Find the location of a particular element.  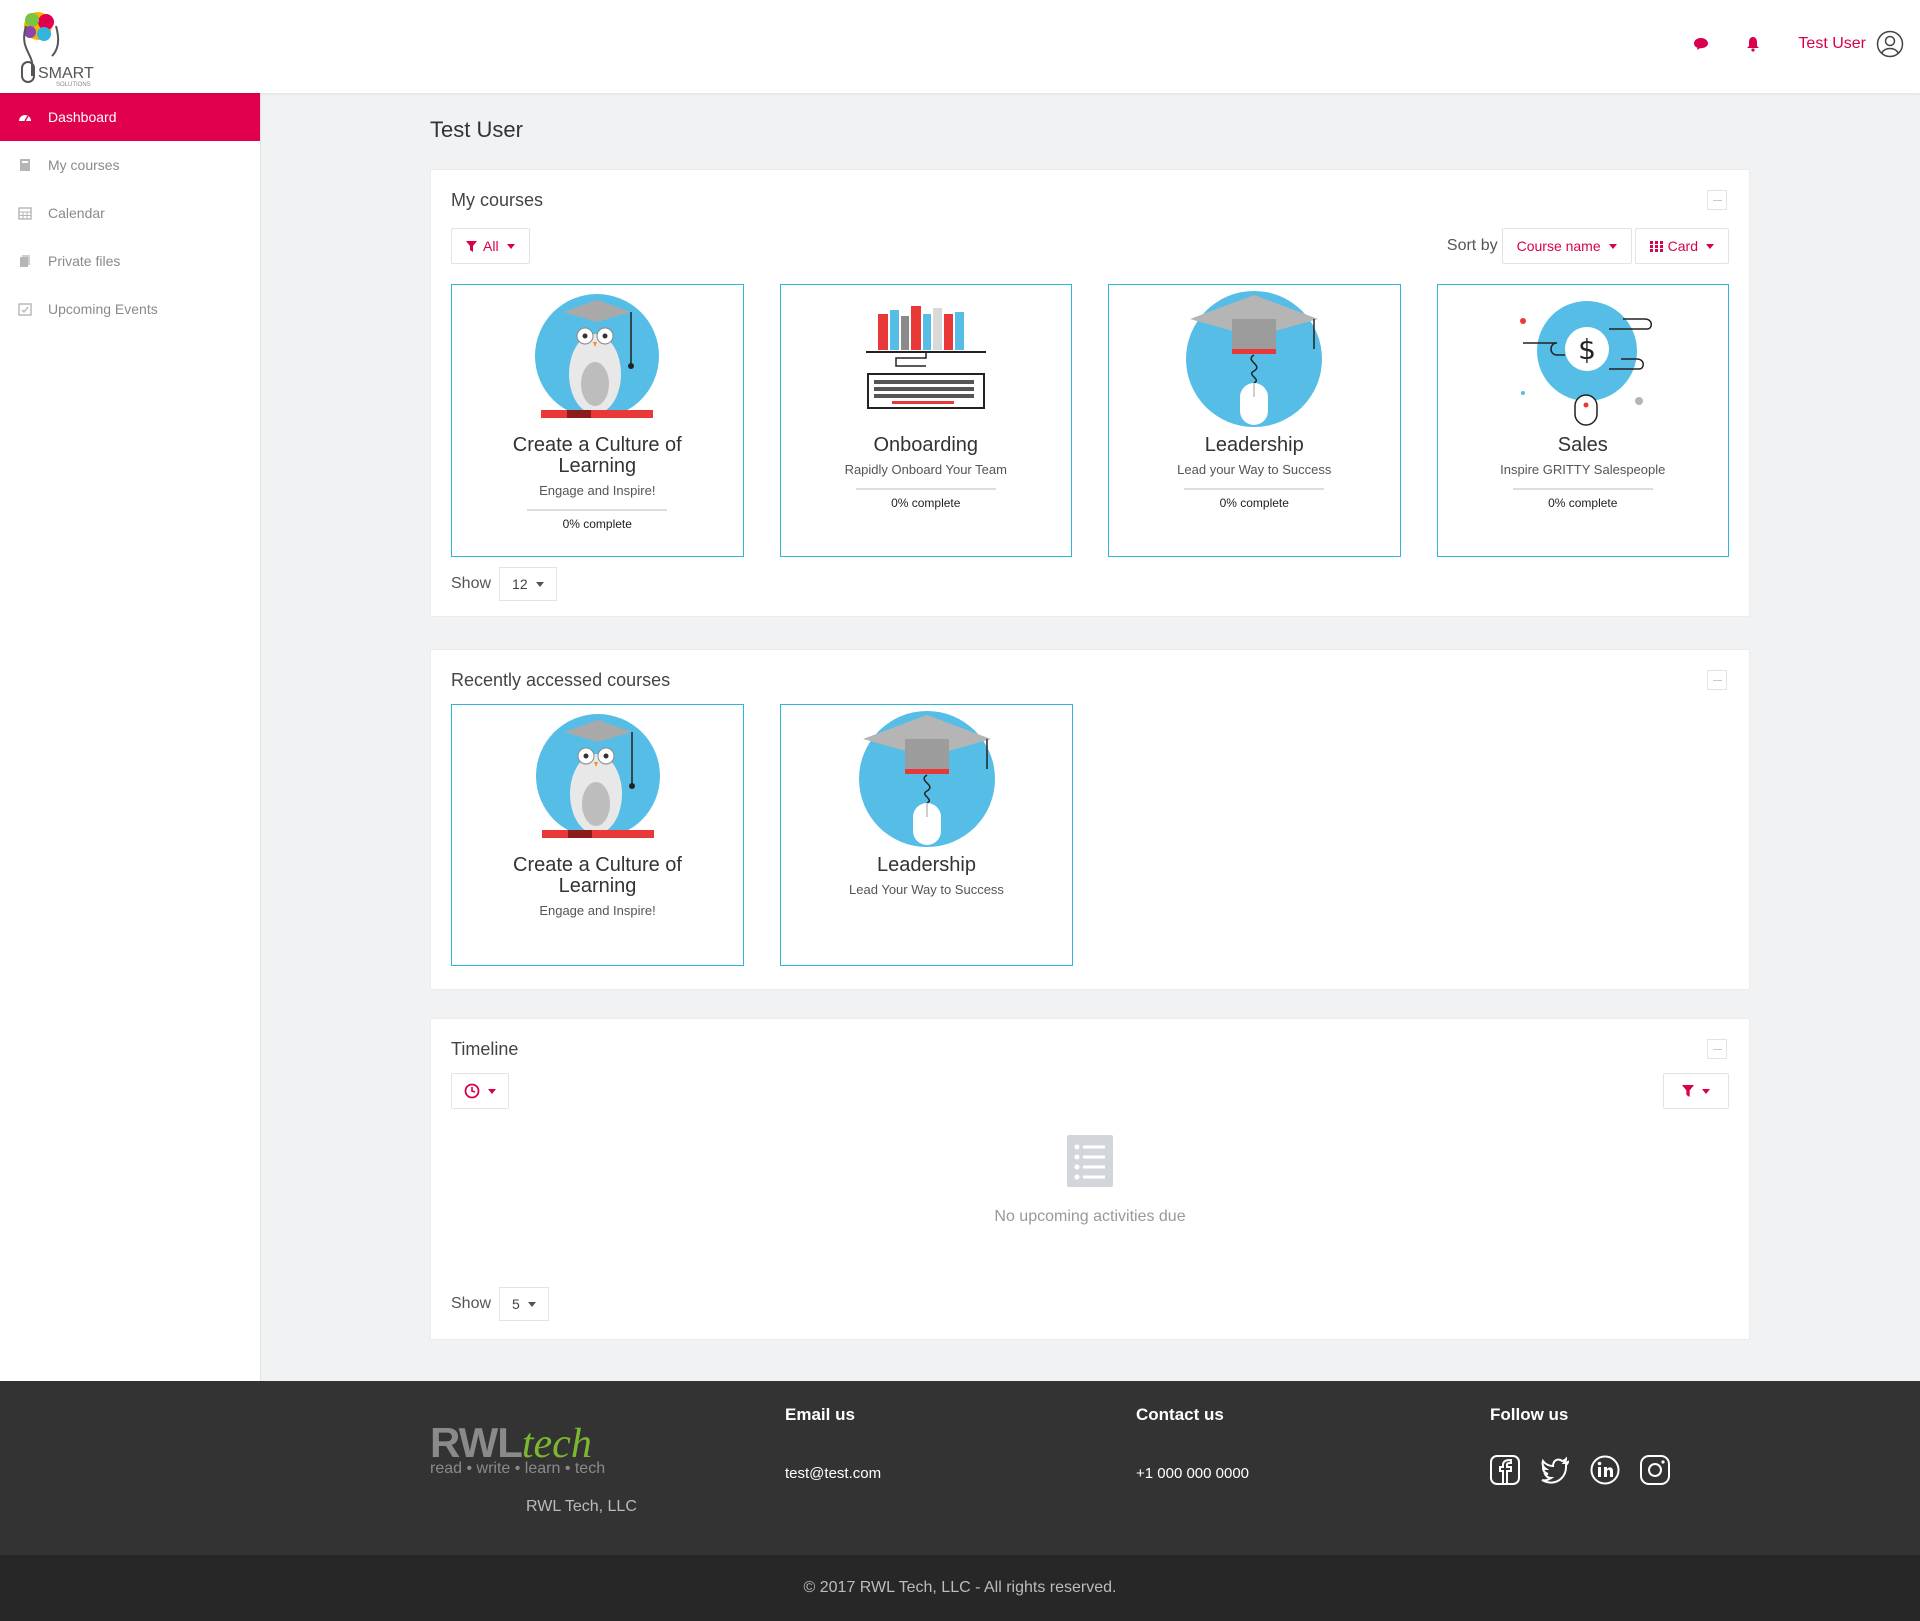

email-heading: Email us is located at coordinates (820, 1414).